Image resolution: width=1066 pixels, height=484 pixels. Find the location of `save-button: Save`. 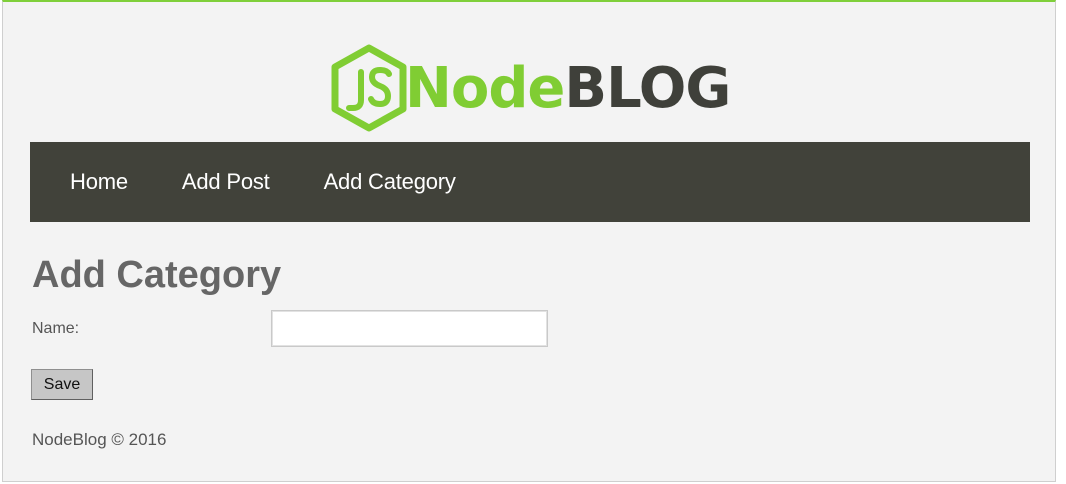

save-button: Save is located at coordinates (62, 384).